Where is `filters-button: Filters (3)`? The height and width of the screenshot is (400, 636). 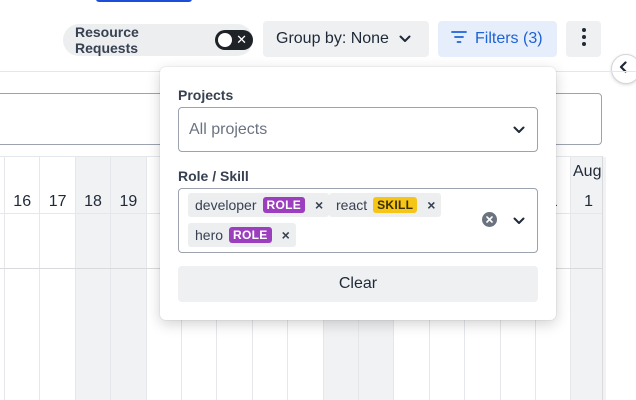
filters-button: Filters (3) is located at coordinates (497, 39).